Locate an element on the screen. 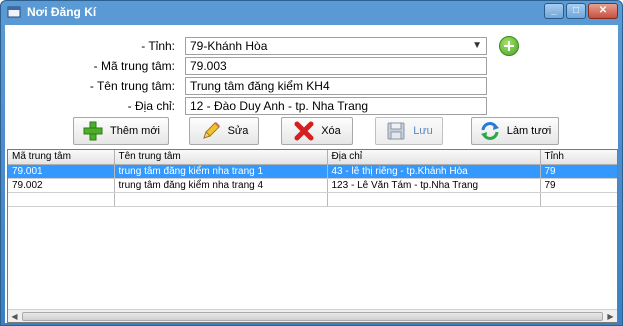 This screenshot has width=623, height=326. cell-dia-chi: 123 - Lê Văn Tám - tp.Nha Trang is located at coordinates (434, 185).